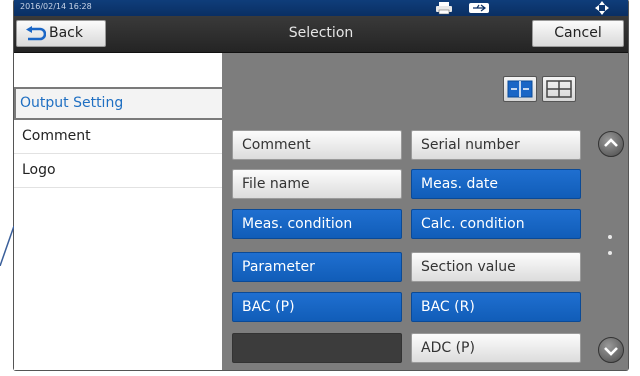 The height and width of the screenshot is (376, 640). What do you see at coordinates (317, 184) in the screenshot?
I see `option-file-name: File name` at bounding box center [317, 184].